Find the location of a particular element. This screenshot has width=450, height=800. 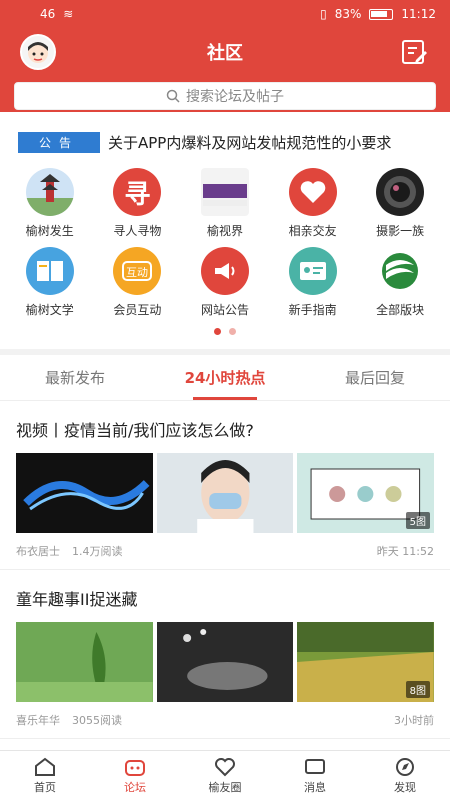

forum-label: 相亲交友 is located at coordinates (312, 231).